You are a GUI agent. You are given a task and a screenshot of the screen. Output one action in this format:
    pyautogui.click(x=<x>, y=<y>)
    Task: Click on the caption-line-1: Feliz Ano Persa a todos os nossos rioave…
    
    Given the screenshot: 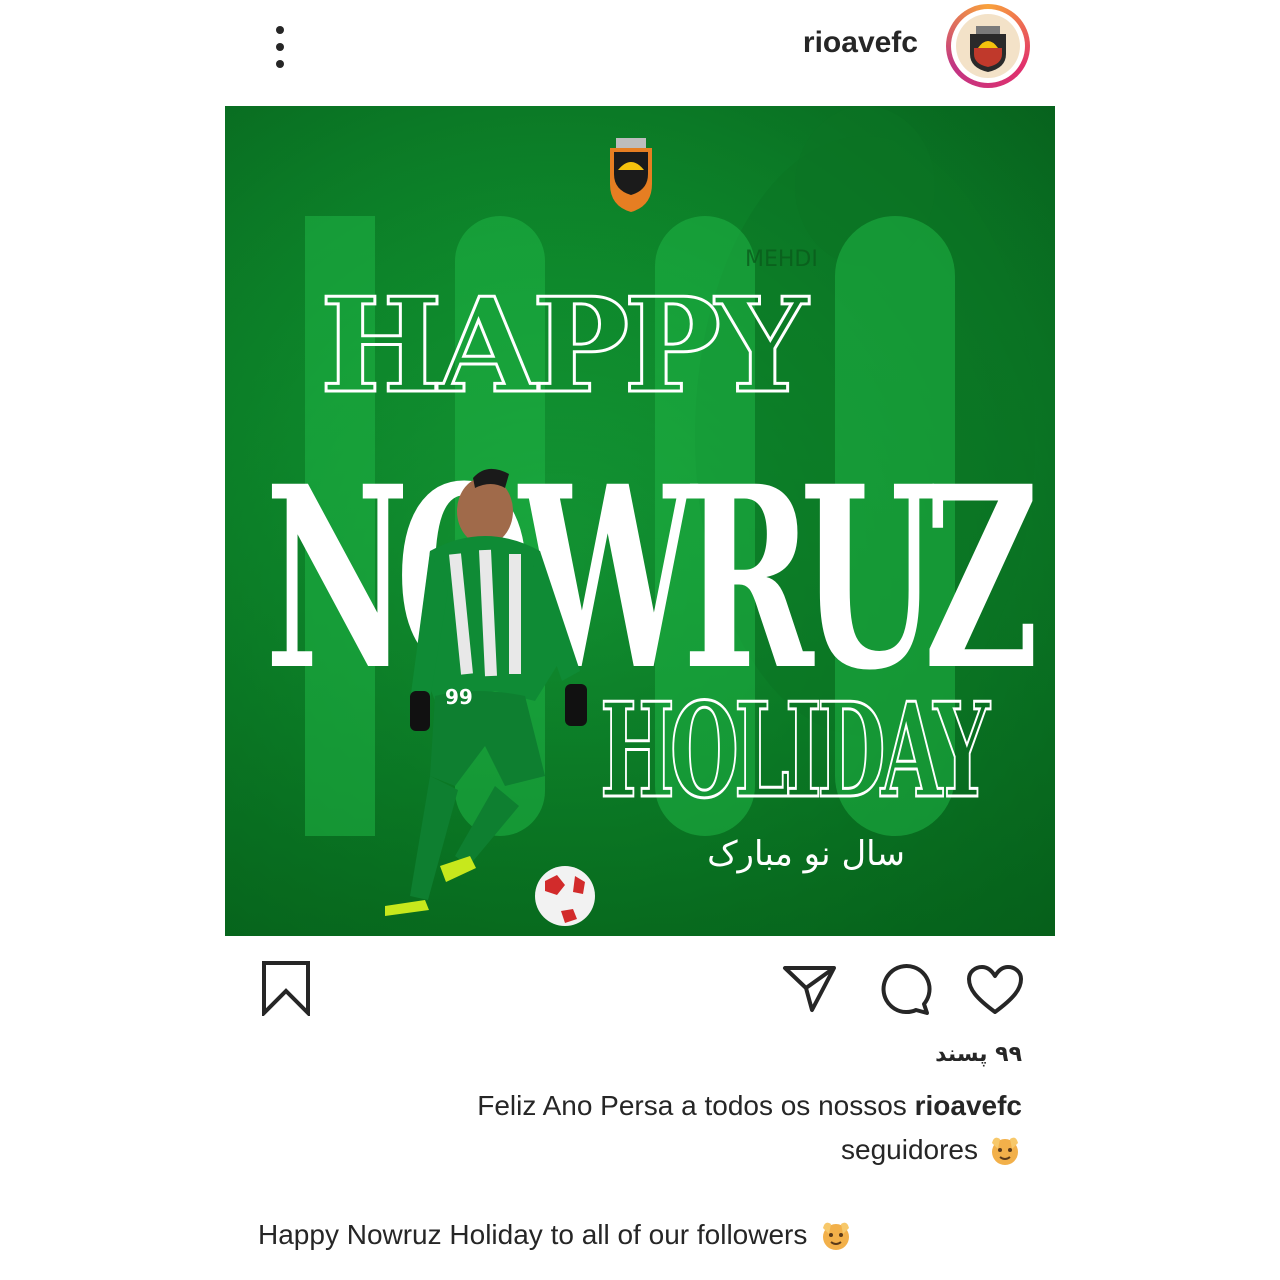 What is the action you would take?
    pyautogui.click(x=749, y=1106)
    